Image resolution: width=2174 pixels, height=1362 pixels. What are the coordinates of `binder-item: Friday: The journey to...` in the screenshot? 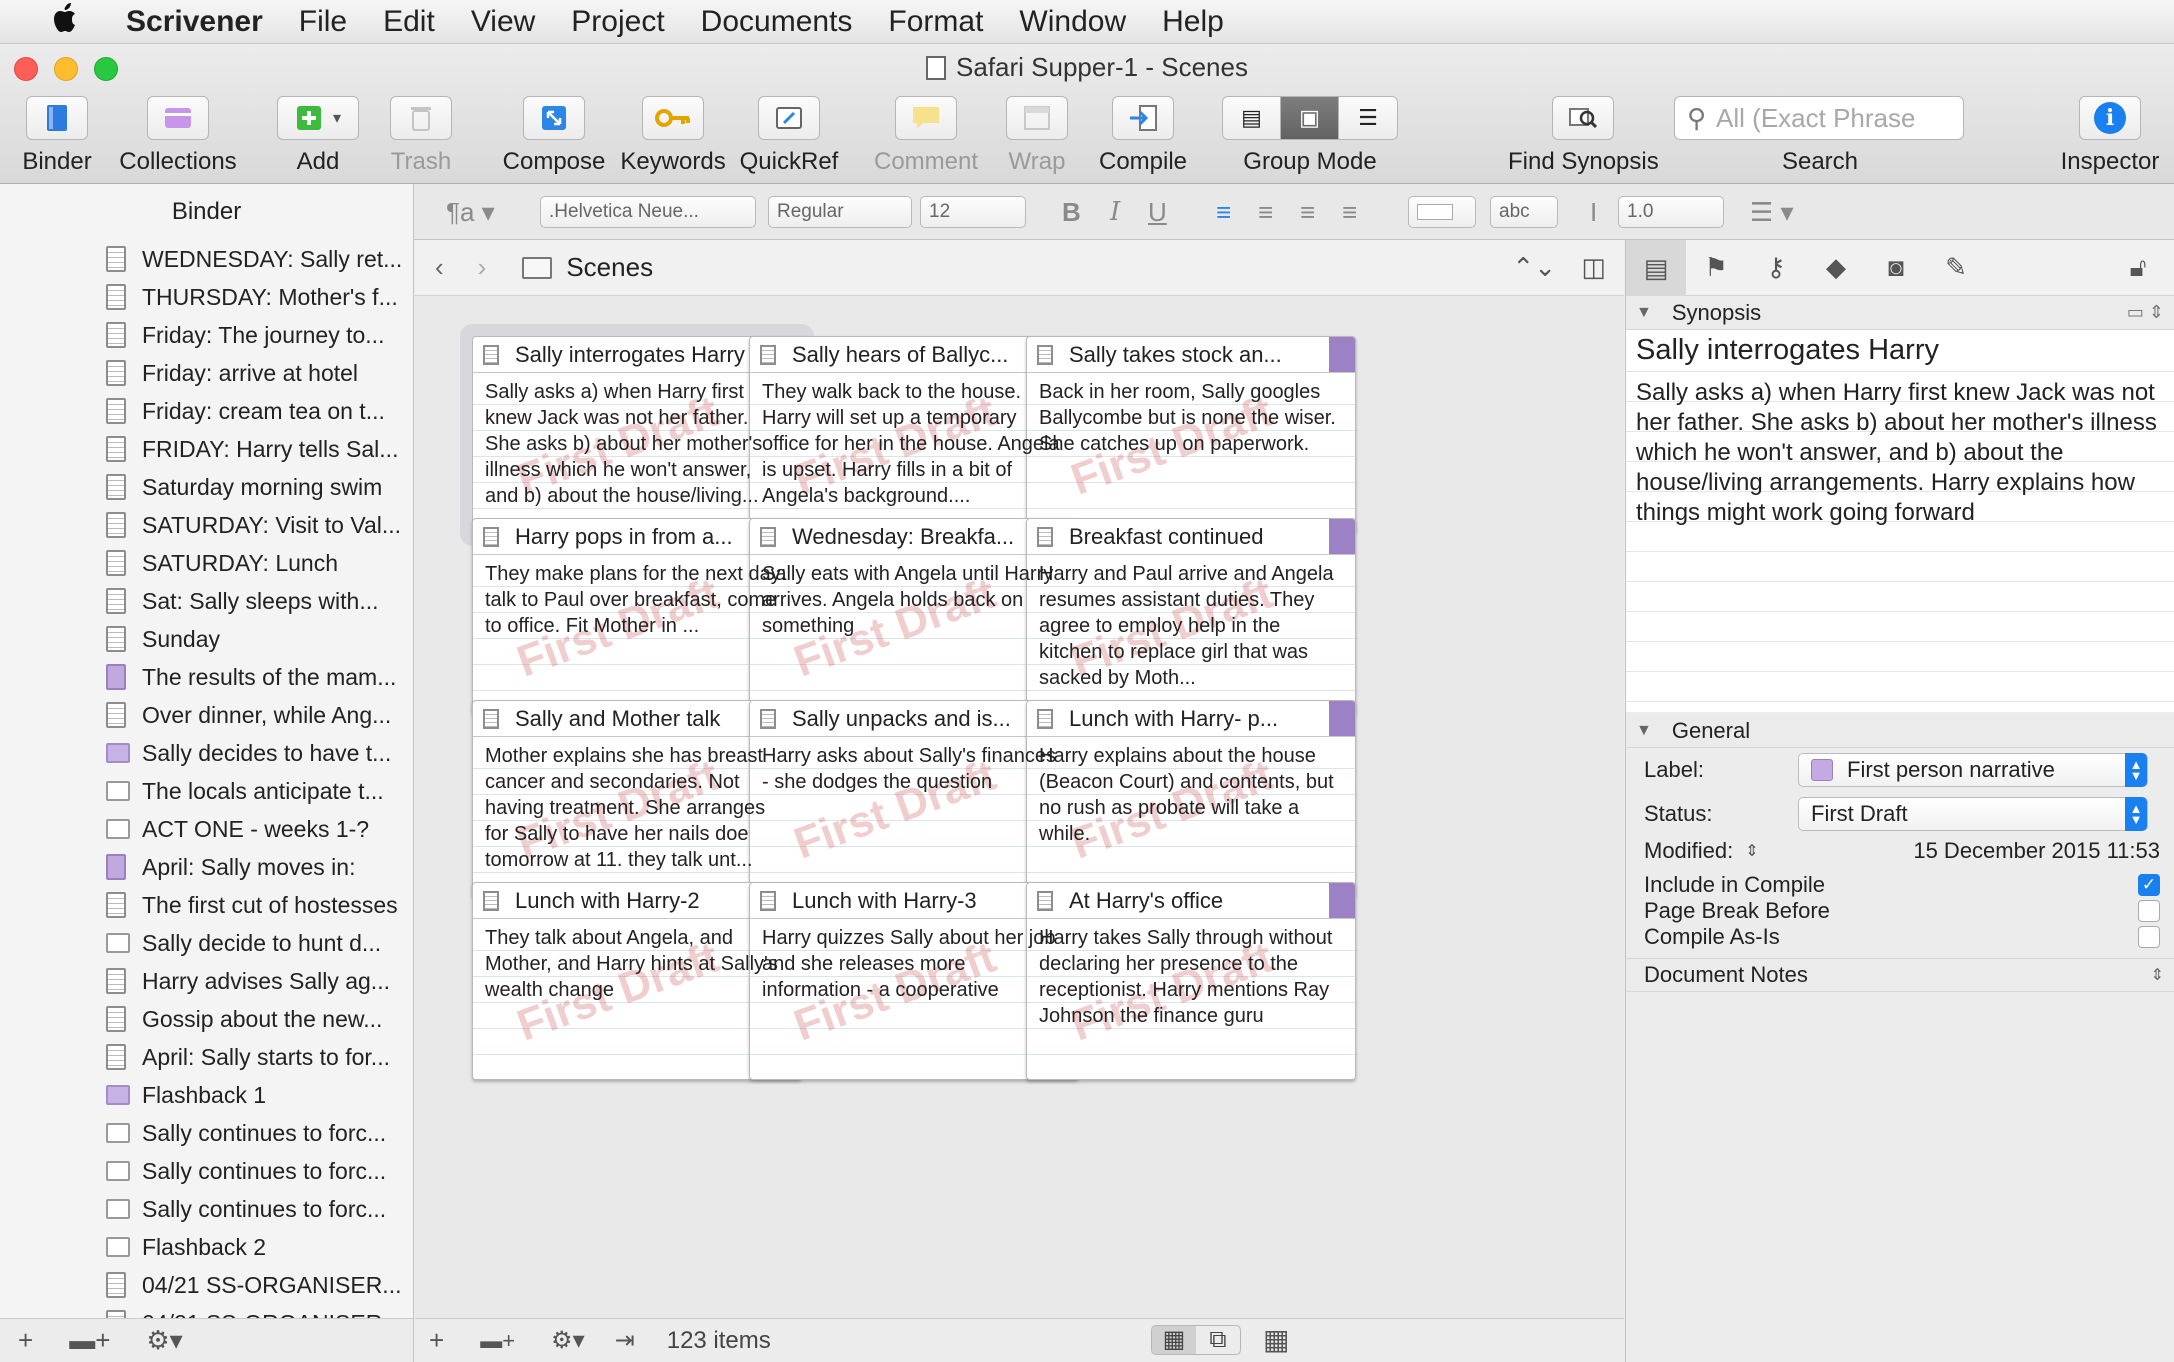 It's located at (206, 335).